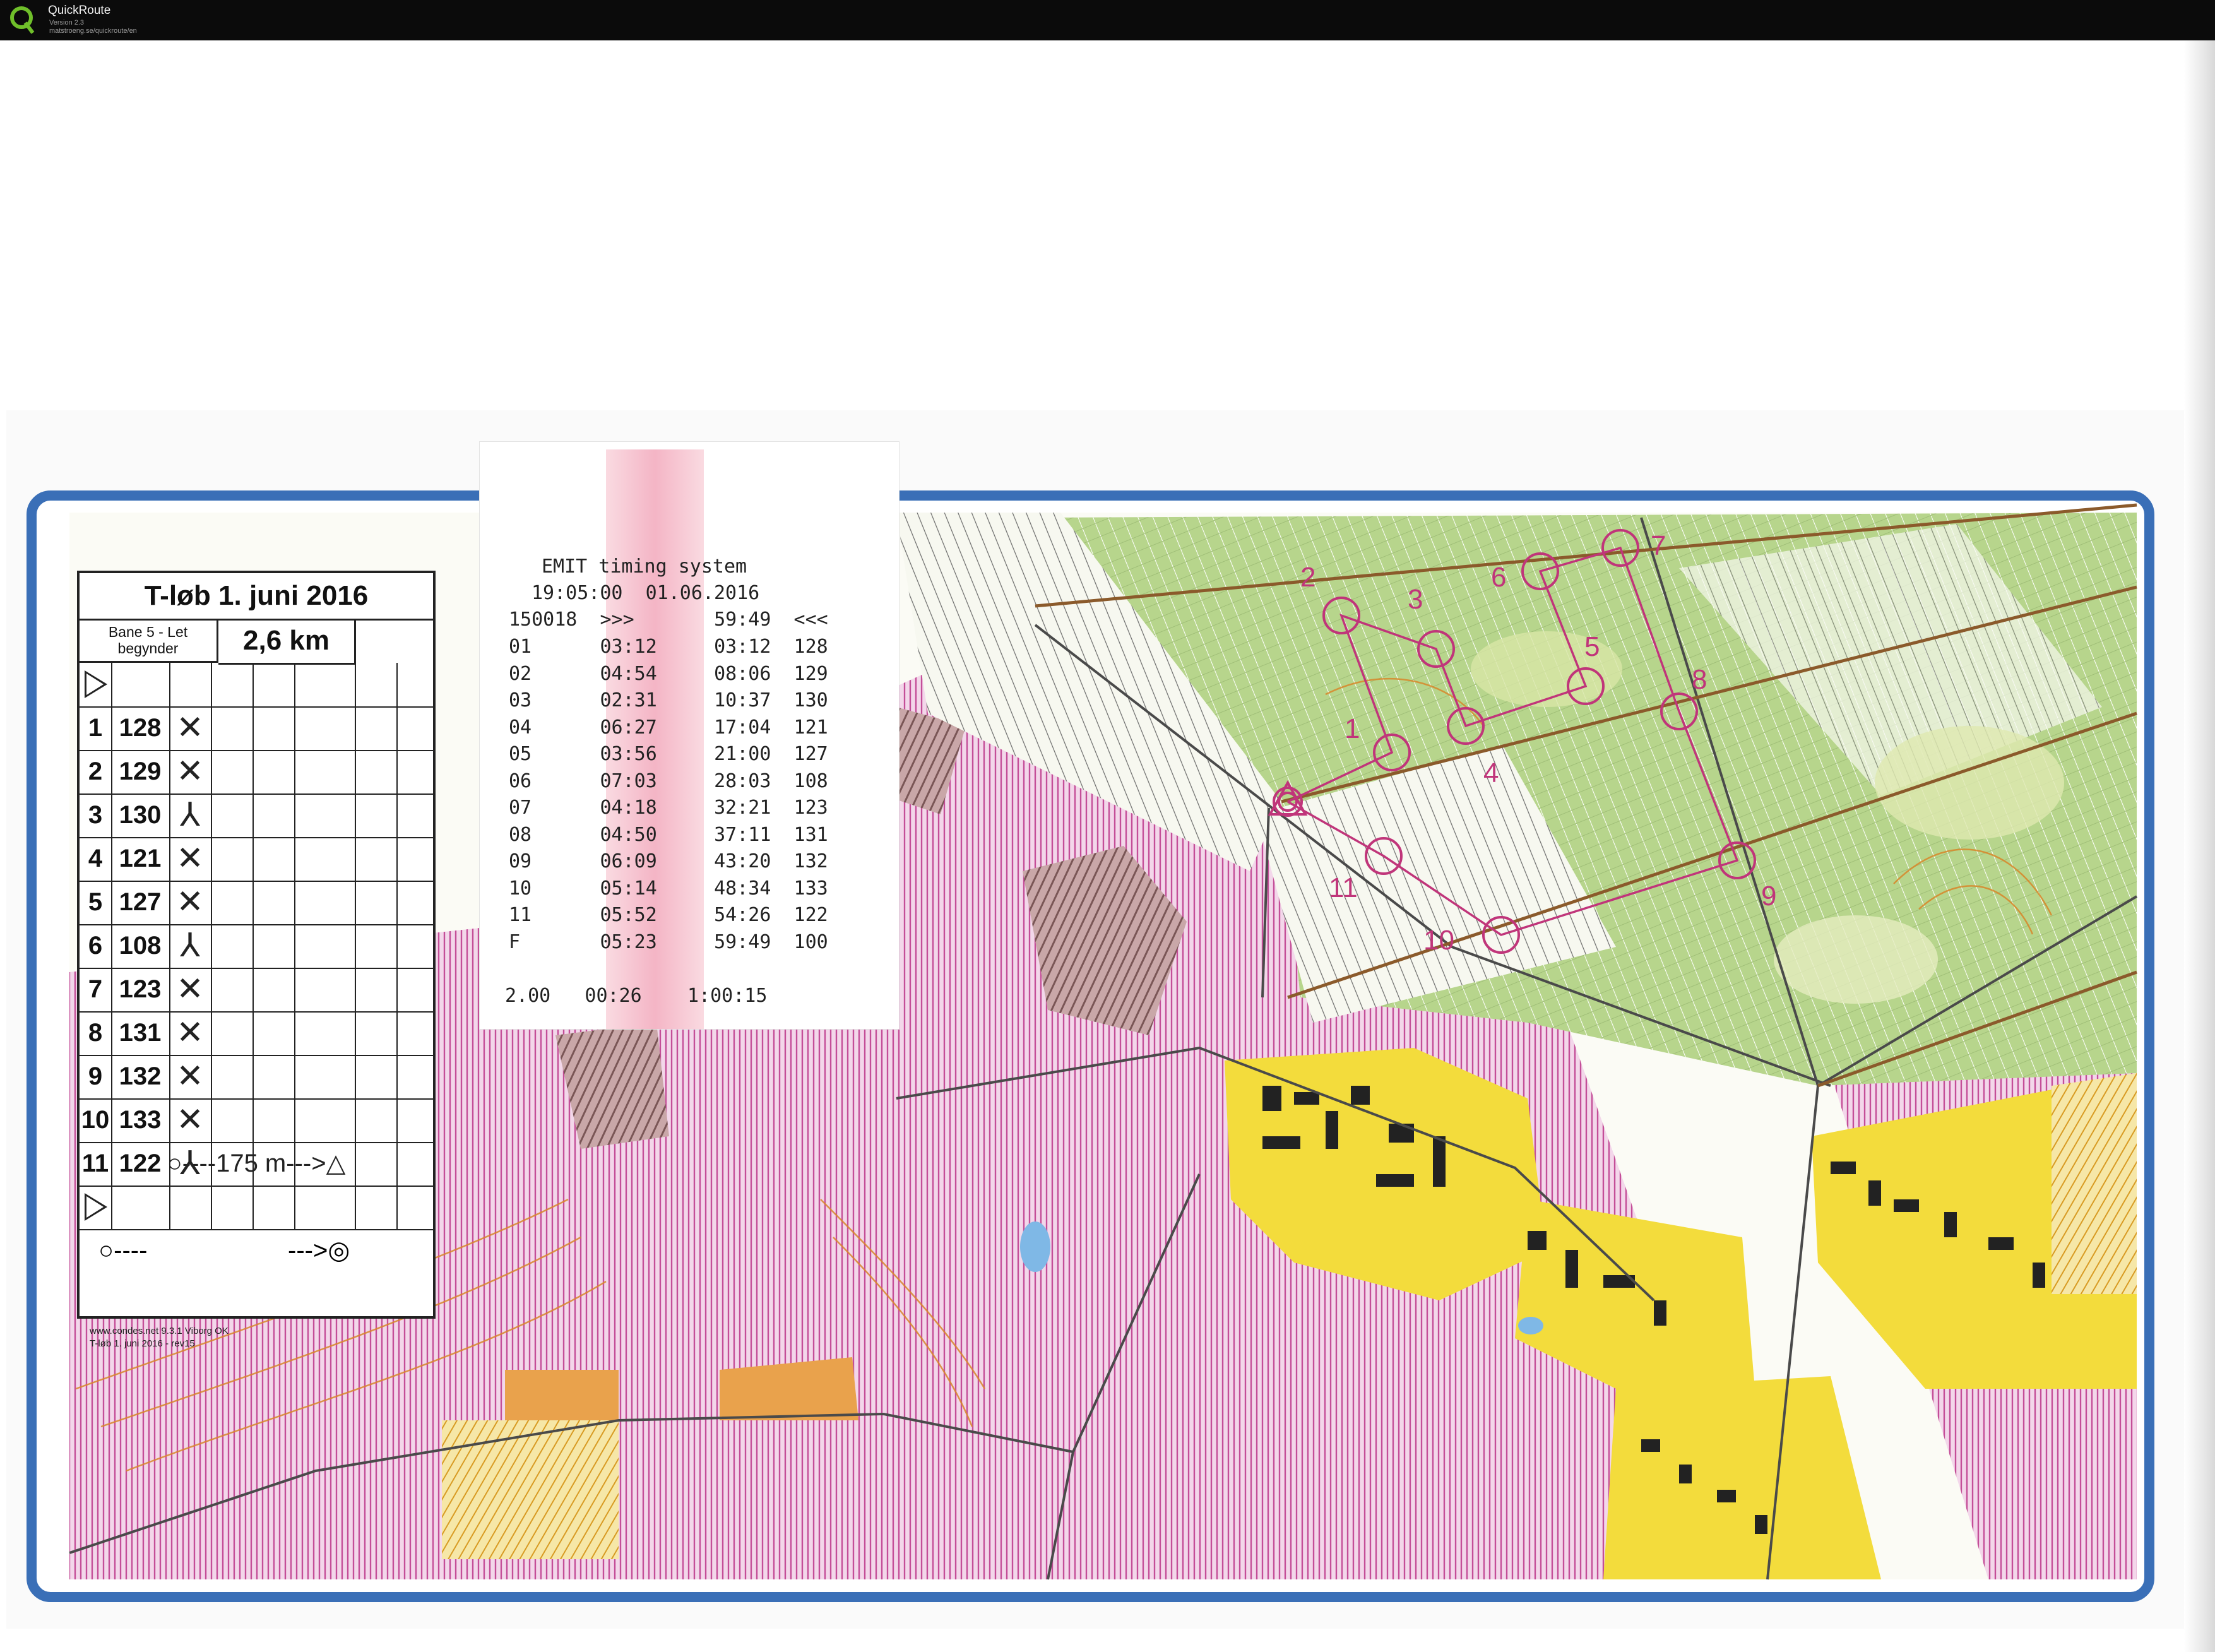 This screenshot has width=2215, height=1652. What do you see at coordinates (160, 1331) in the screenshot?
I see `card-footer-1: www.condes.net 9.3.1 Viborg OK` at bounding box center [160, 1331].